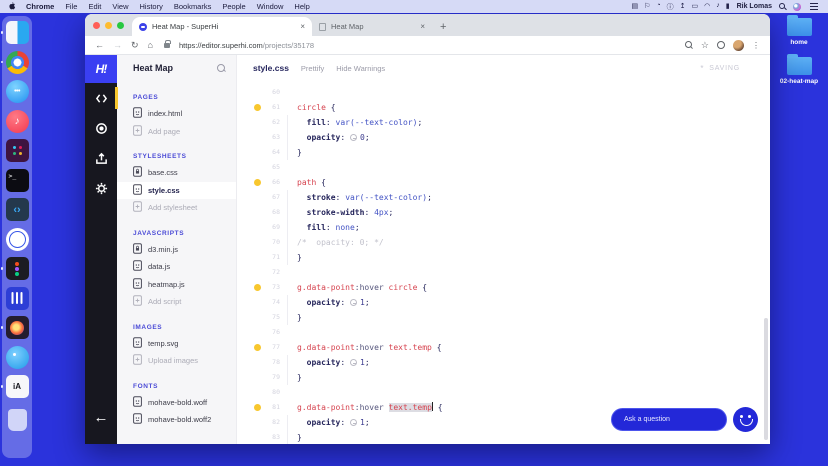 This screenshot has height=466, width=828. I want to click on dock-item-music: ♪, so click(17, 121).